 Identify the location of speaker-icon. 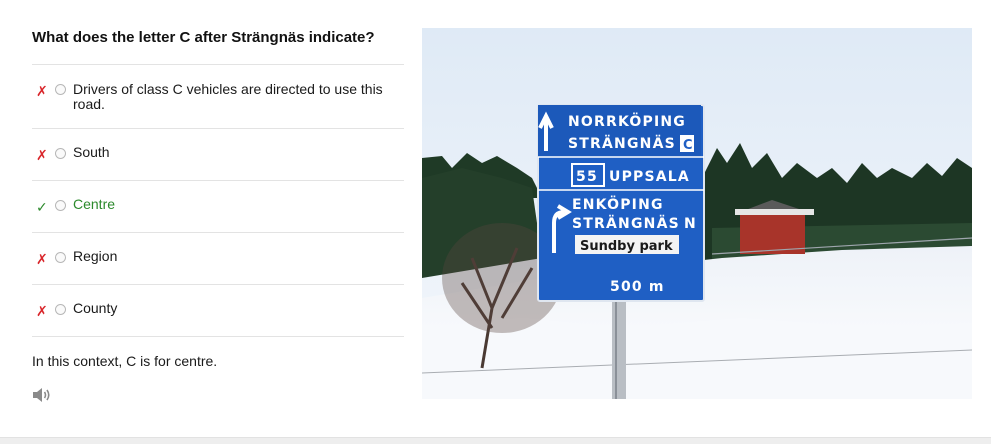
(42, 395).